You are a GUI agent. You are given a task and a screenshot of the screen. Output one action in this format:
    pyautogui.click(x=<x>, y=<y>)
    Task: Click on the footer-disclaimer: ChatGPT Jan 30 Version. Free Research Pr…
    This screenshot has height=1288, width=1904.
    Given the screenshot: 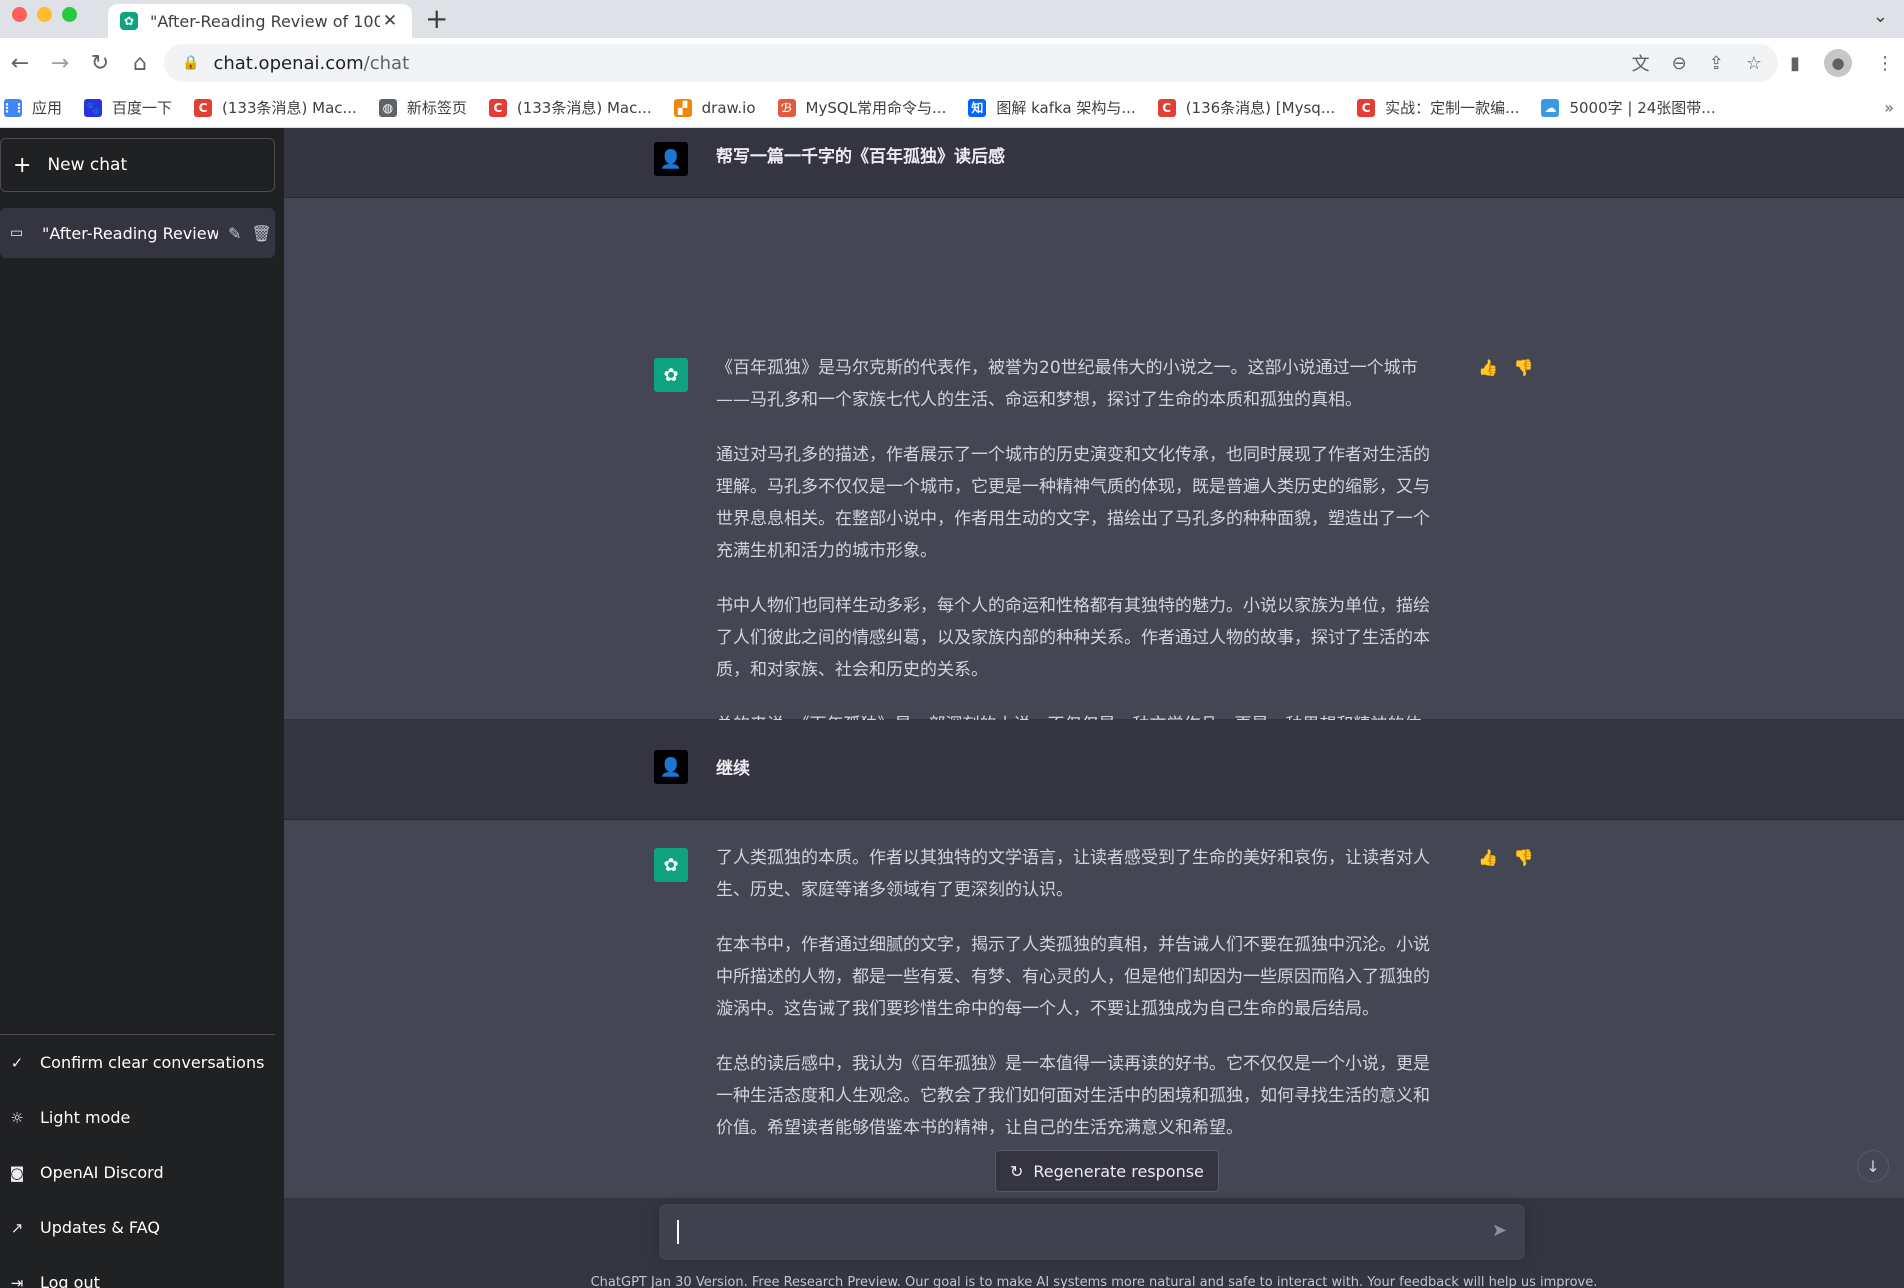 What is the action you would take?
    pyautogui.click(x=1094, y=1281)
    